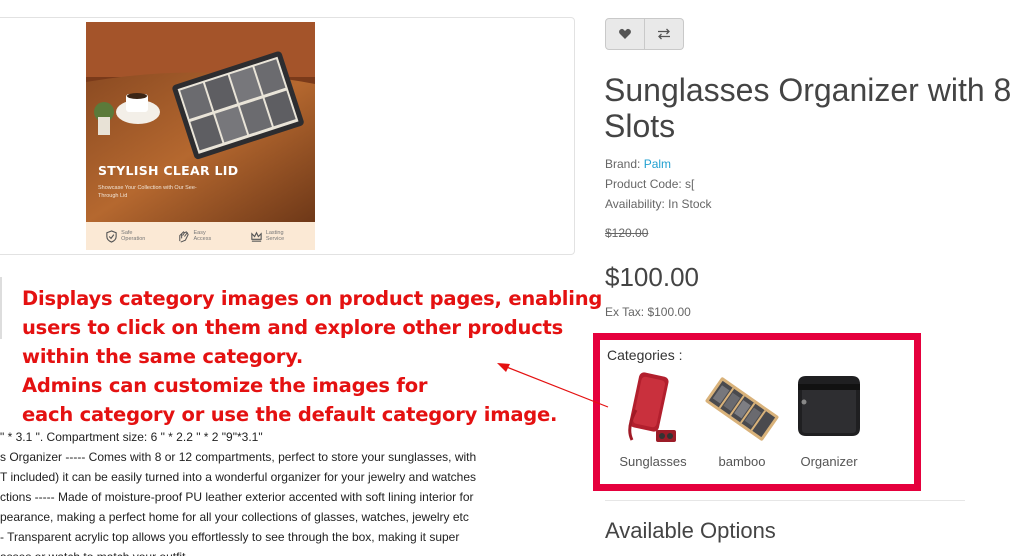 Image resolution: width=1033 pixels, height=556 pixels. What do you see at coordinates (163, 356) in the screenshot?
I see `annotation-line: within the same category.` at bounding box center [163, 356].